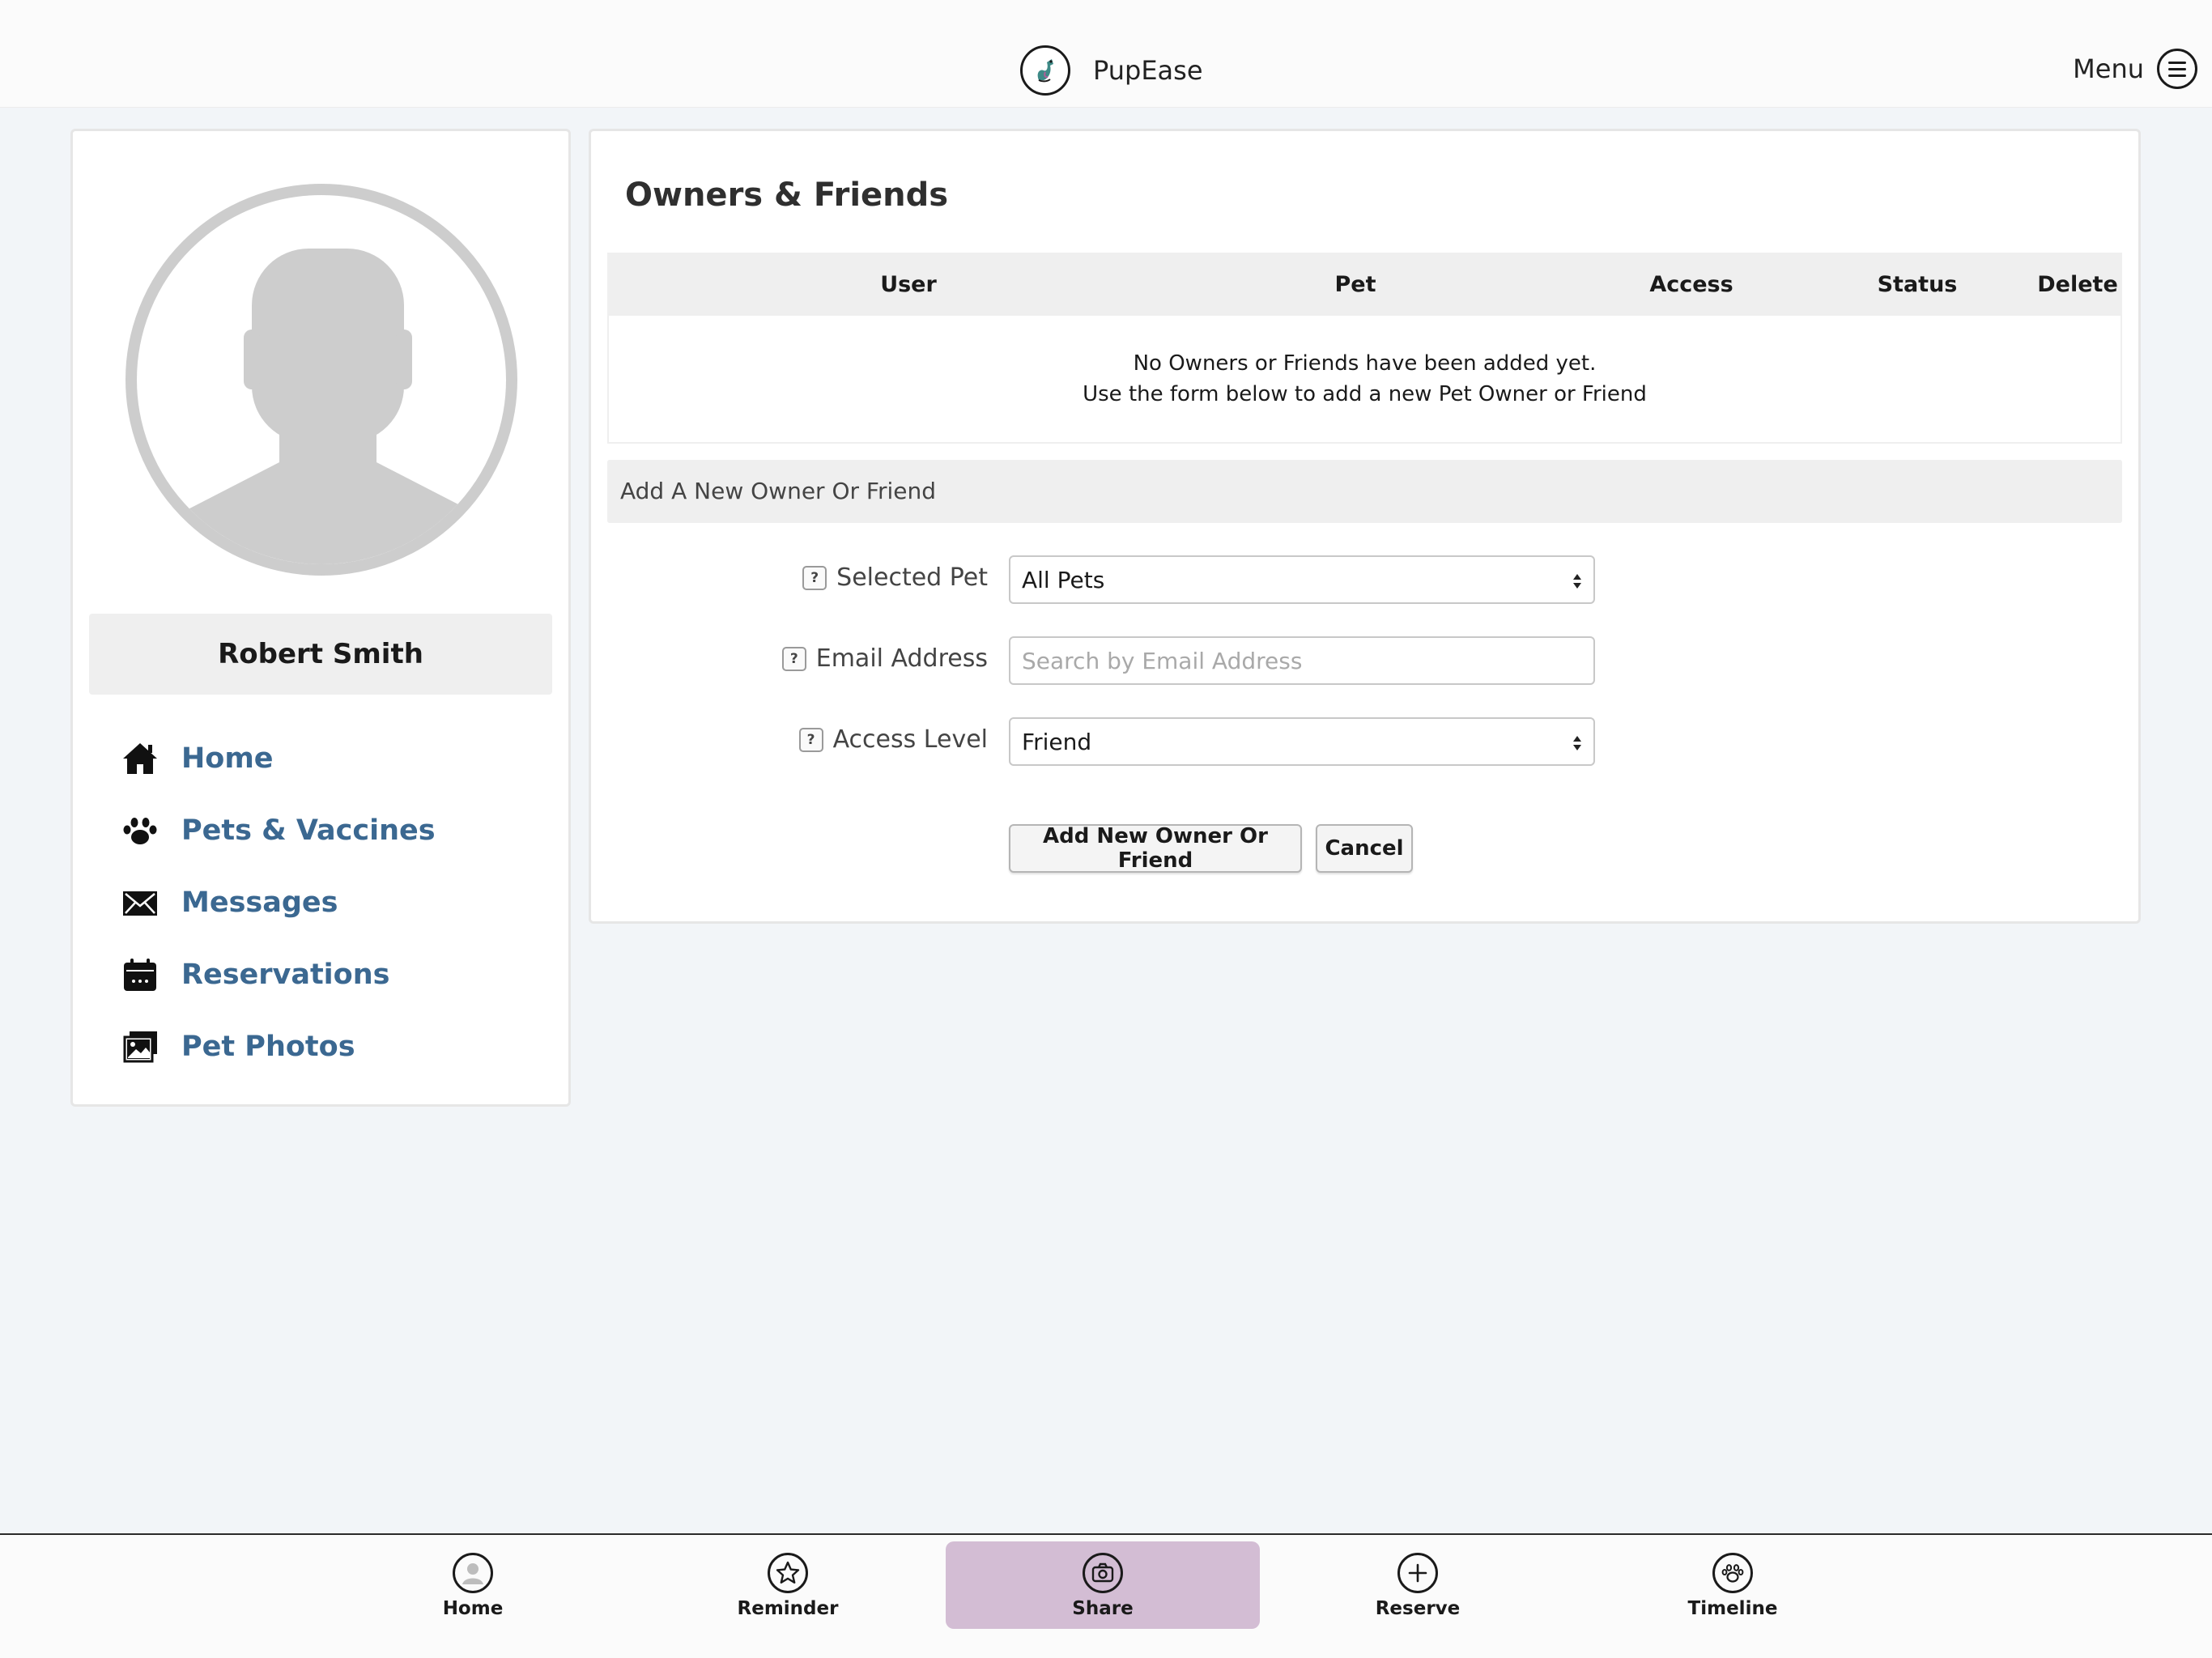 This screenshot has width=2212, height=1658. Describe the element at coordinates (2078, 284) in the screenshot. I see `column-header-delete: Delete` at that location.